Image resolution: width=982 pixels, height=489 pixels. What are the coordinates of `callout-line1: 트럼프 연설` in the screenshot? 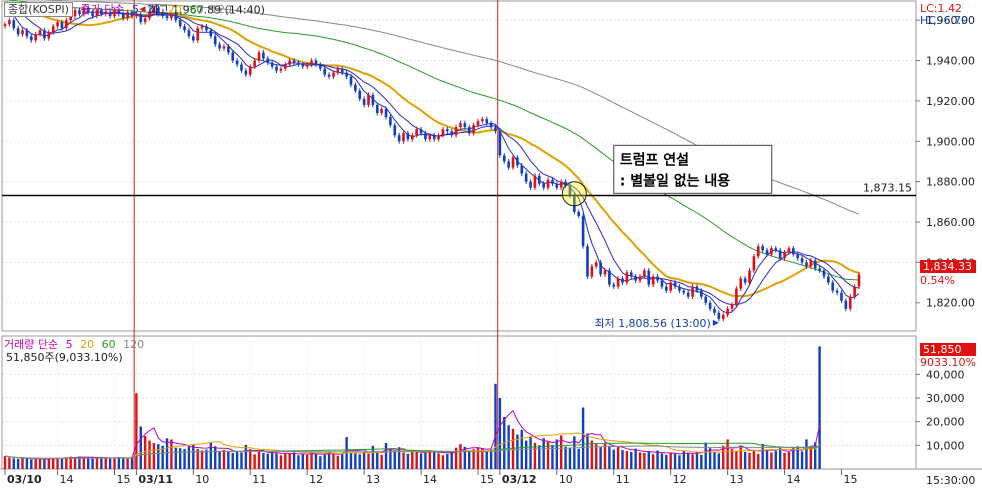 It's located at (654, 160).